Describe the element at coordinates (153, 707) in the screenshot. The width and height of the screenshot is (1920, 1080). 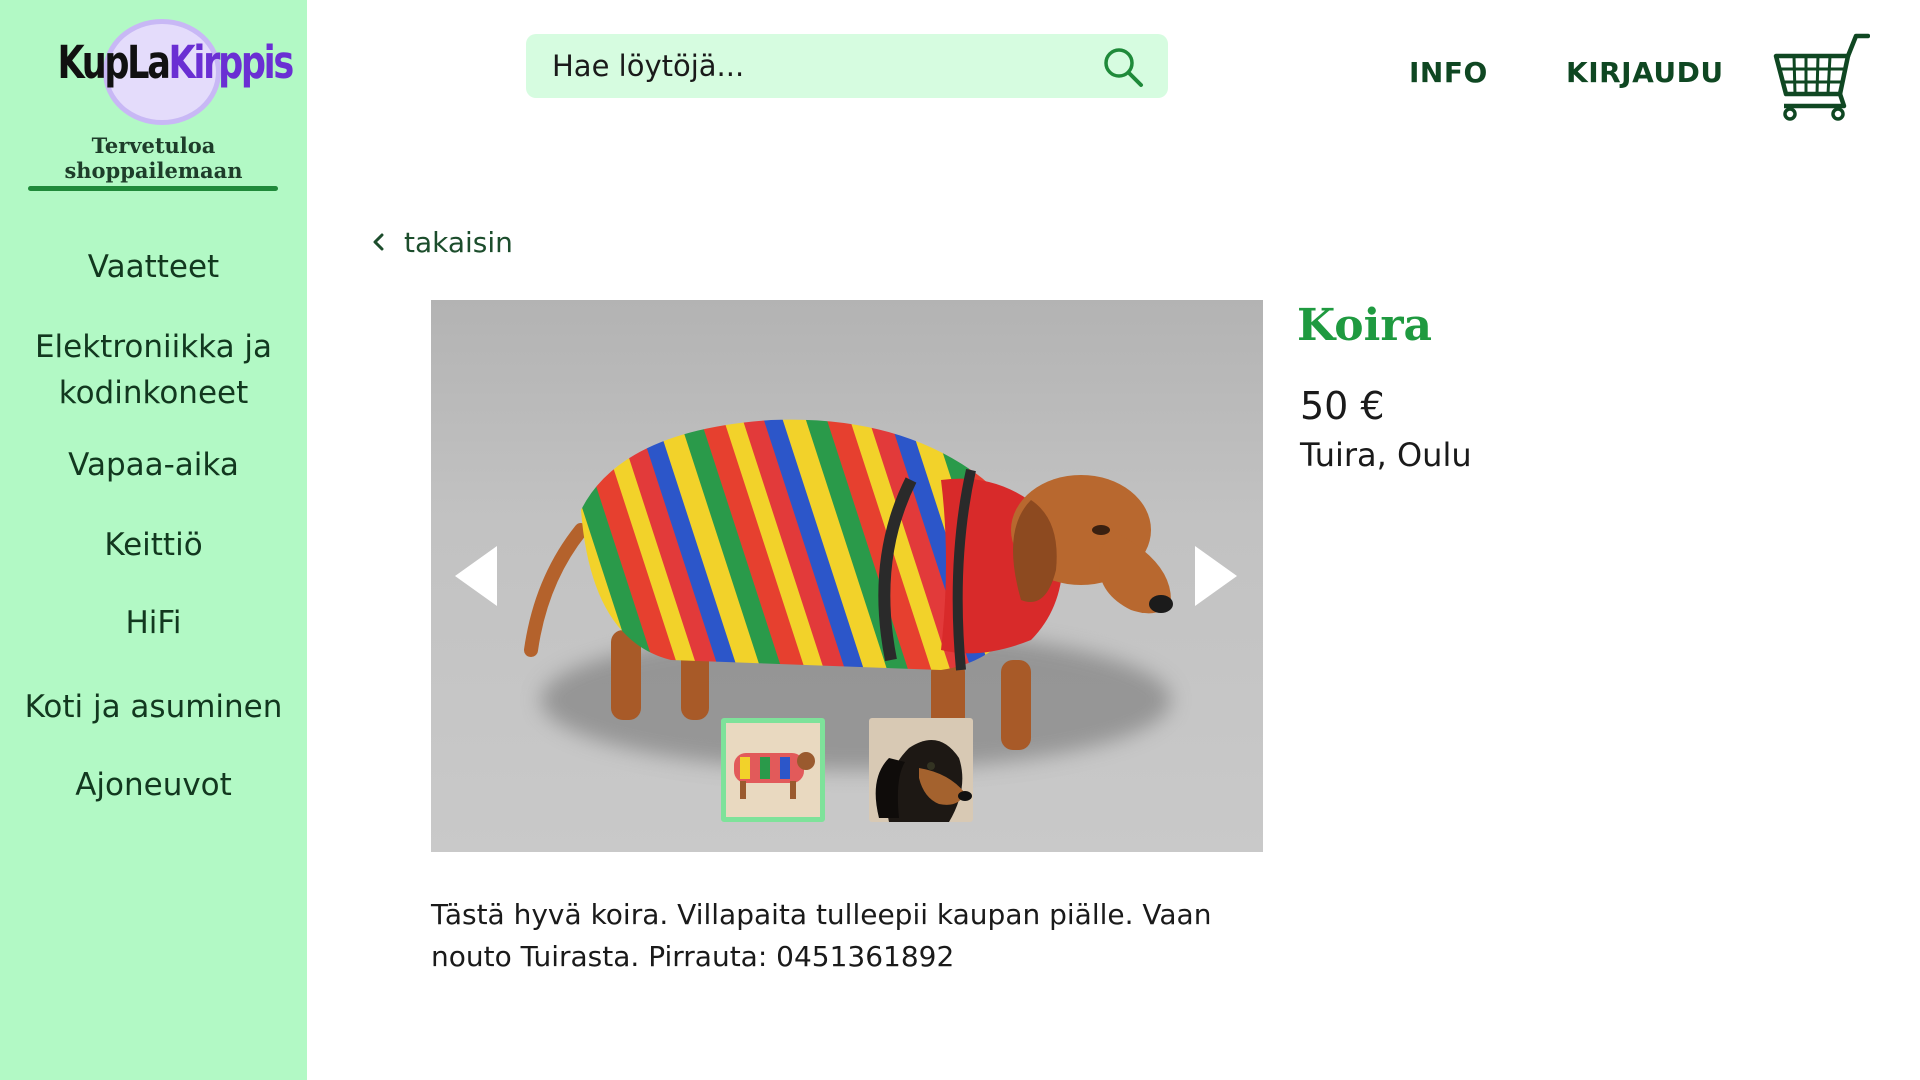
I see `sidebar-item-koti: Koti ja asuminen` at that location.